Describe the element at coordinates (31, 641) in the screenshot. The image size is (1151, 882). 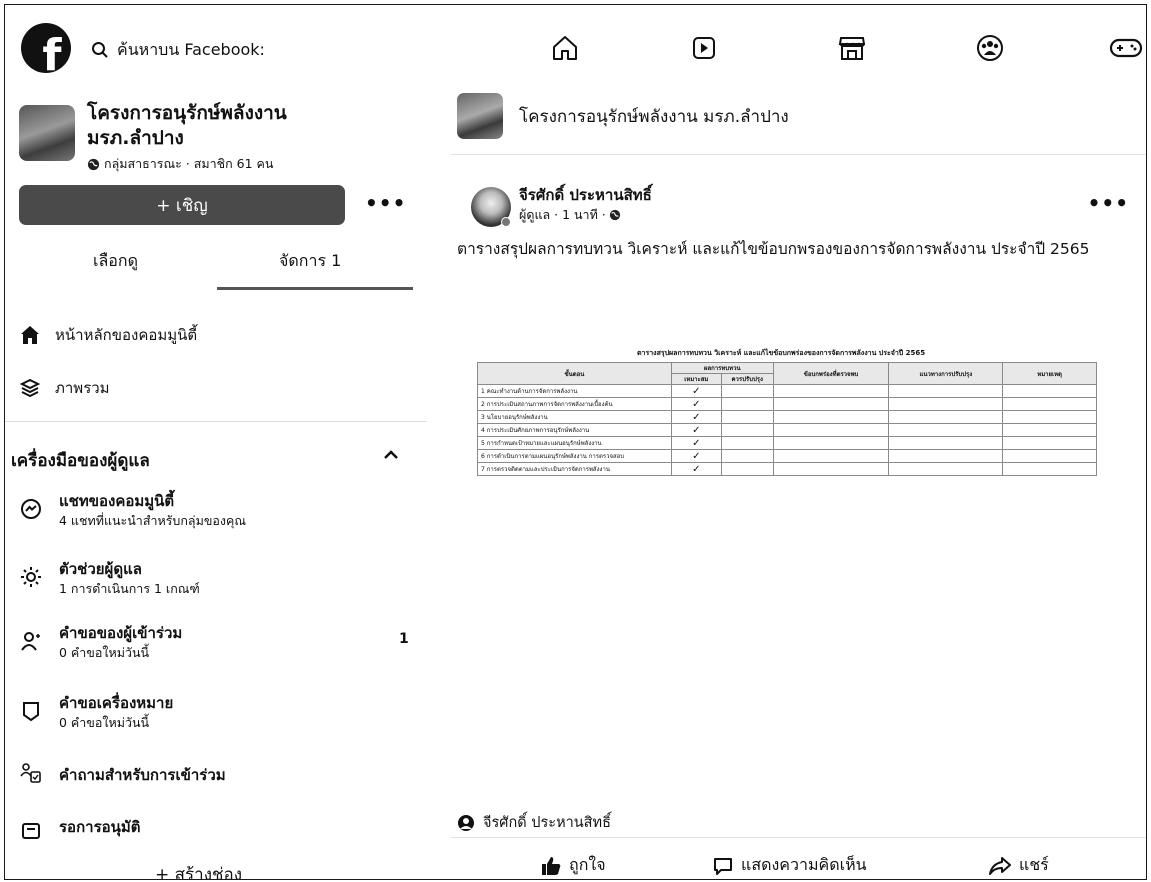
I see `member-request-icon` at that location.